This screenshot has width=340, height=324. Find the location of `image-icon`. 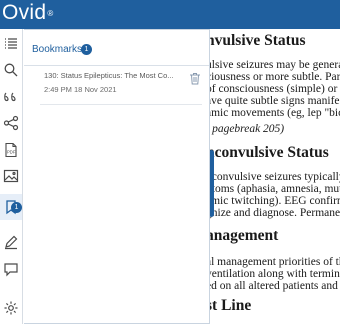

image-icon is located at coordinates (11, 176).